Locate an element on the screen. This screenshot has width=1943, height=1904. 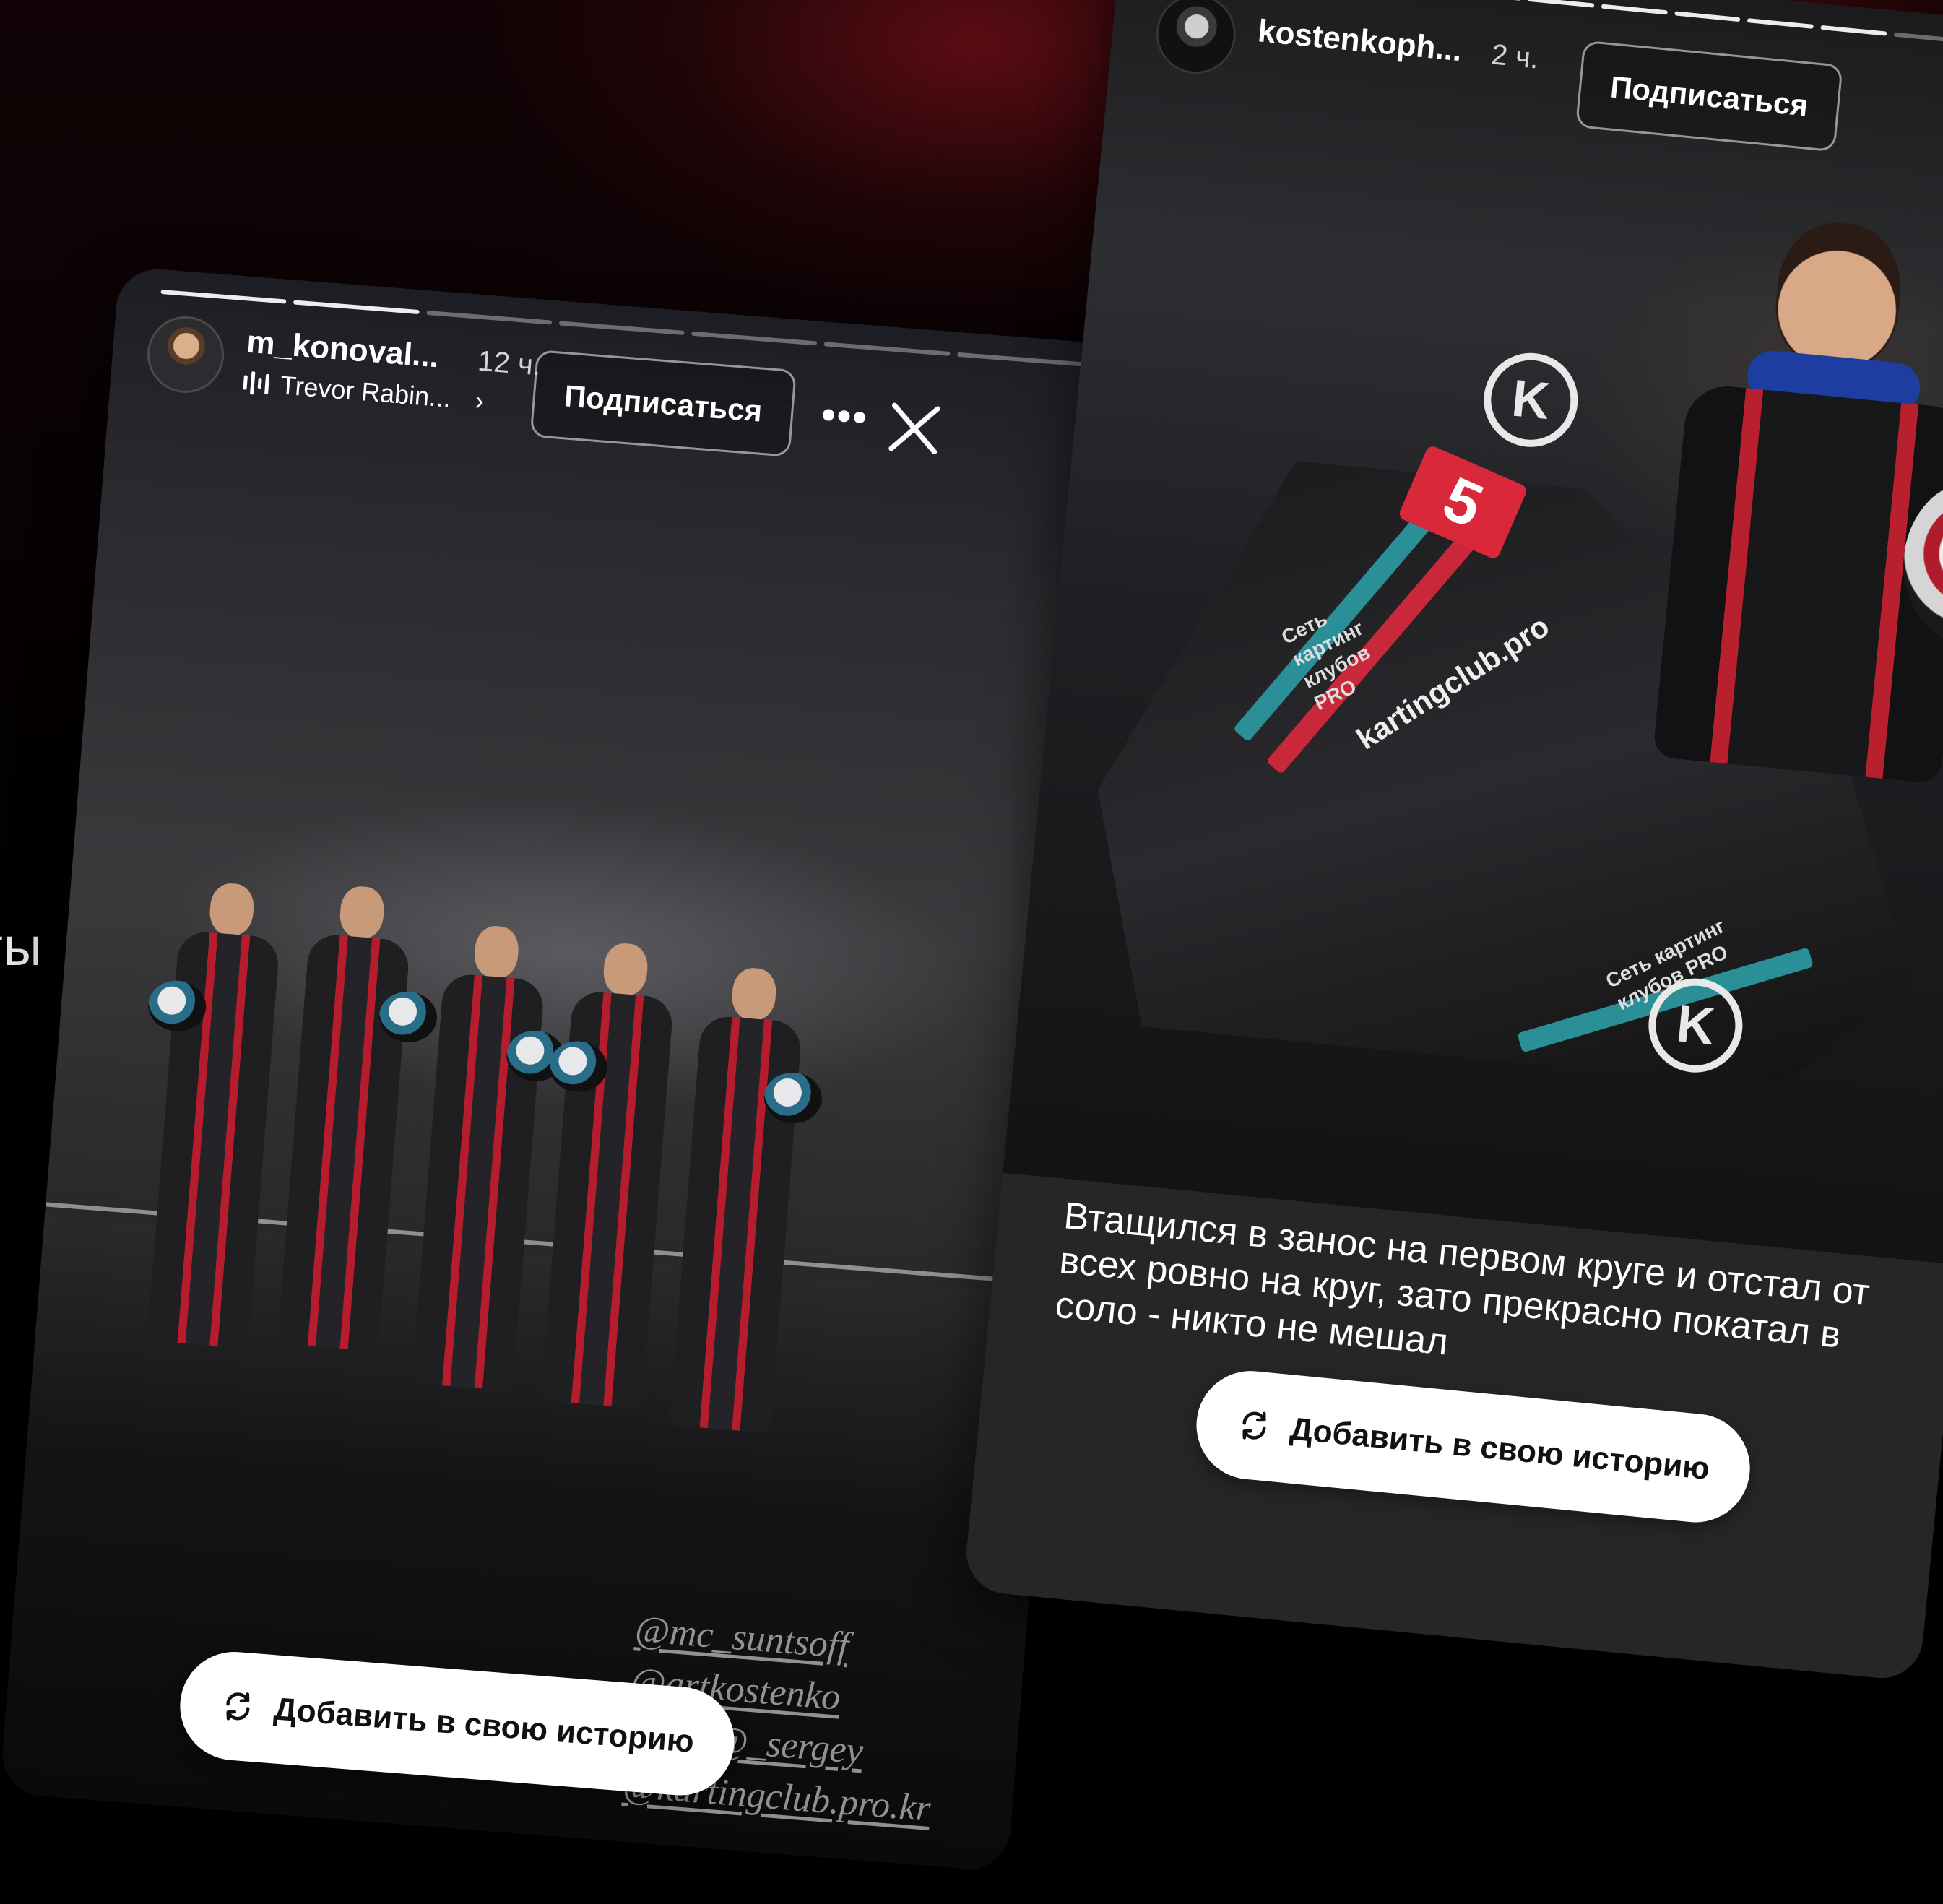
music-bars-icon is located at coordinates (256, 383).